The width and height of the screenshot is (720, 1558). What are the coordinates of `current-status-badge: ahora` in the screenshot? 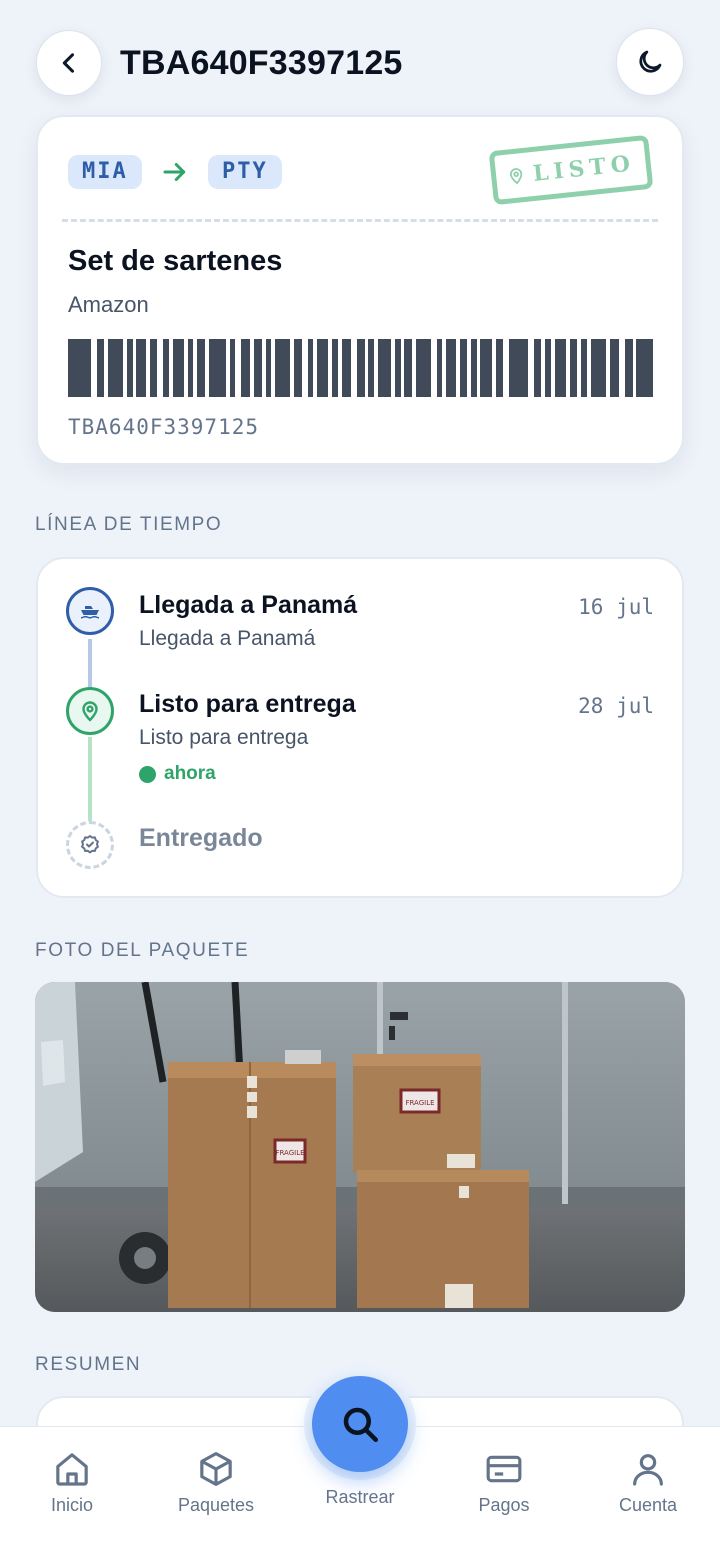 It's located at (177, 774).